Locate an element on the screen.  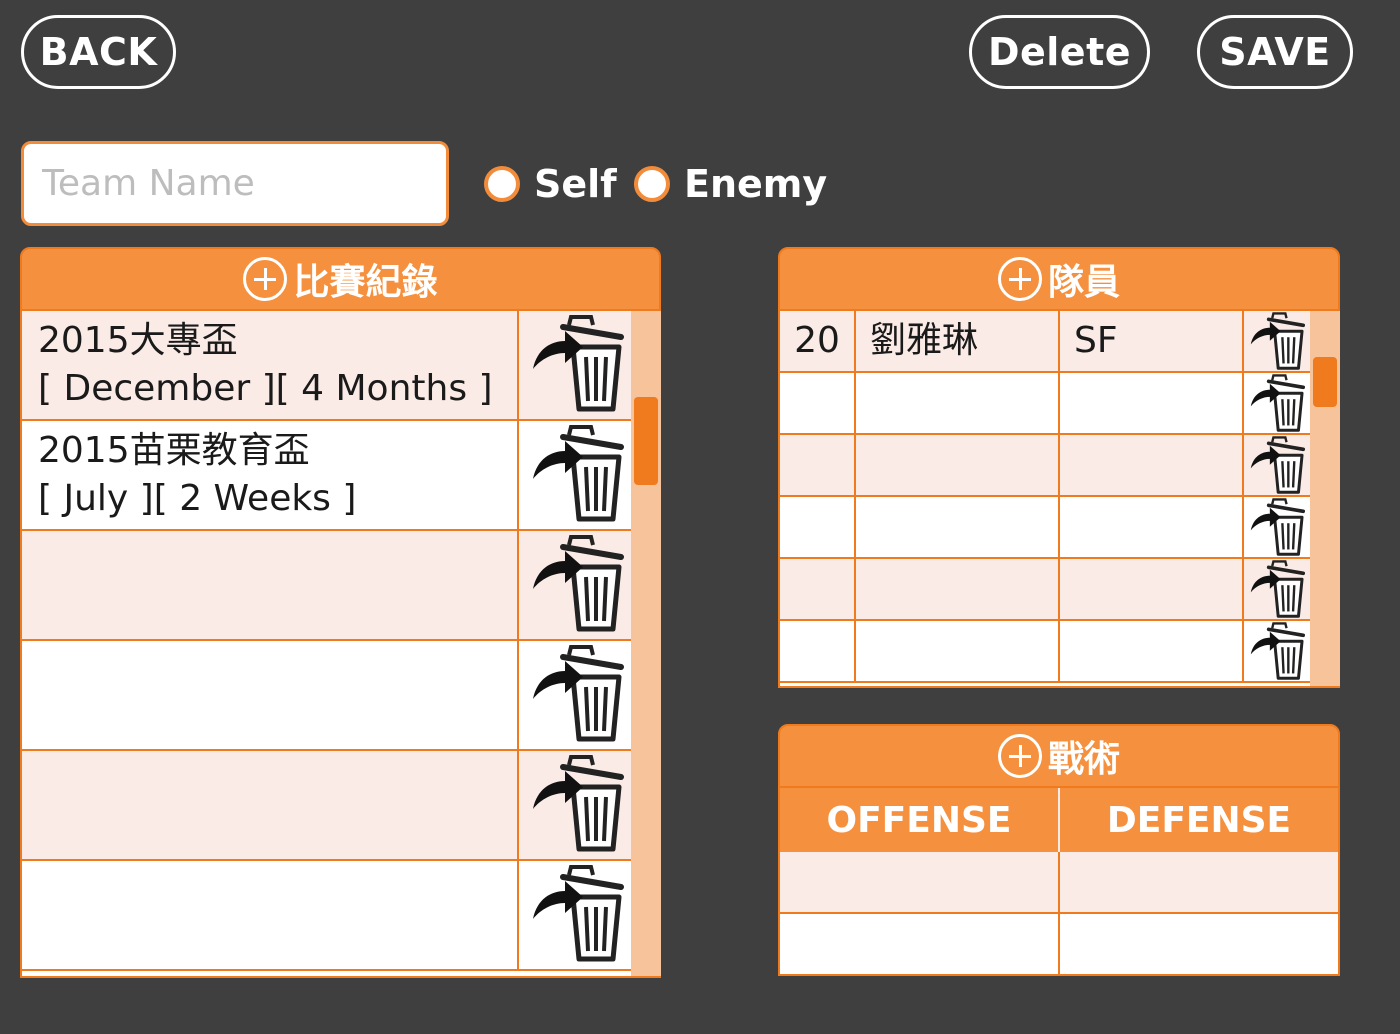
radio-self: Self is located at coordinates (550, 184).